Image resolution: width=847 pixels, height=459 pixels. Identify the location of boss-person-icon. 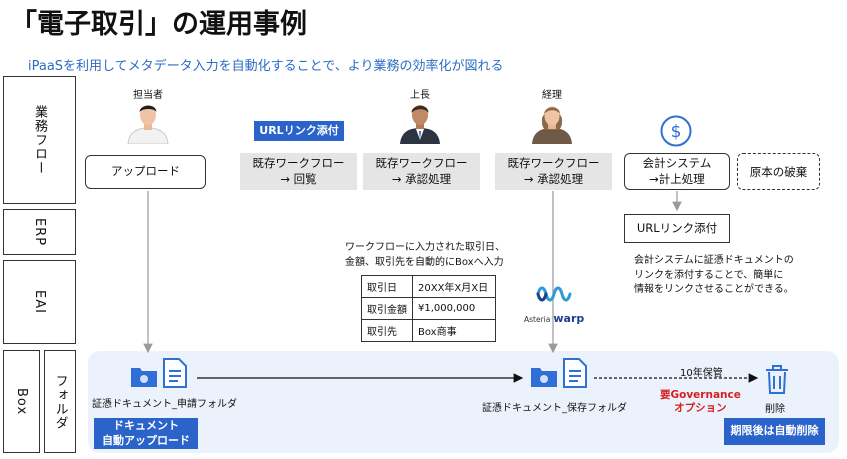
(420, 124).